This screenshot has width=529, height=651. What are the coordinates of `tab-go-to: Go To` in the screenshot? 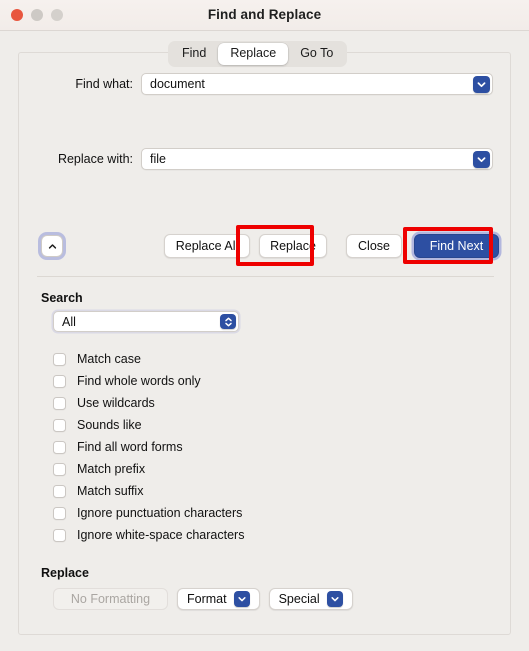 It's located at (316, 54).